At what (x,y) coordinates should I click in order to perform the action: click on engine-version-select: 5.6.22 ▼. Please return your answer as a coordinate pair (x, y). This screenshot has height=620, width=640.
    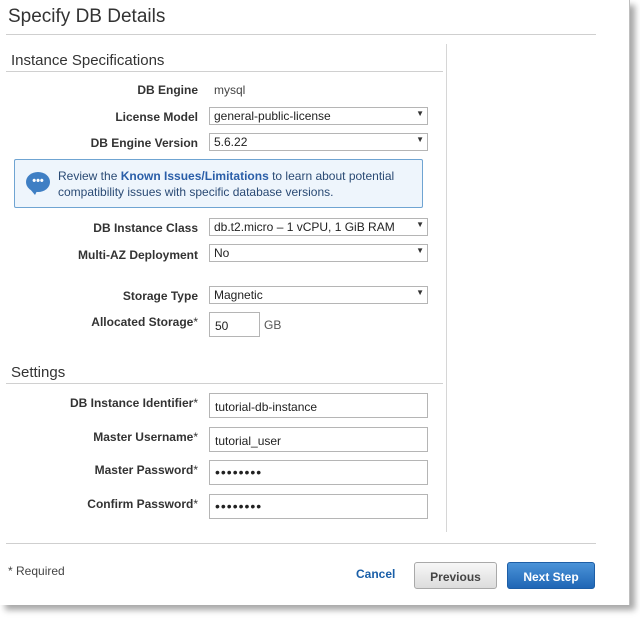
    Looking at the image, I should click on (318, 142).